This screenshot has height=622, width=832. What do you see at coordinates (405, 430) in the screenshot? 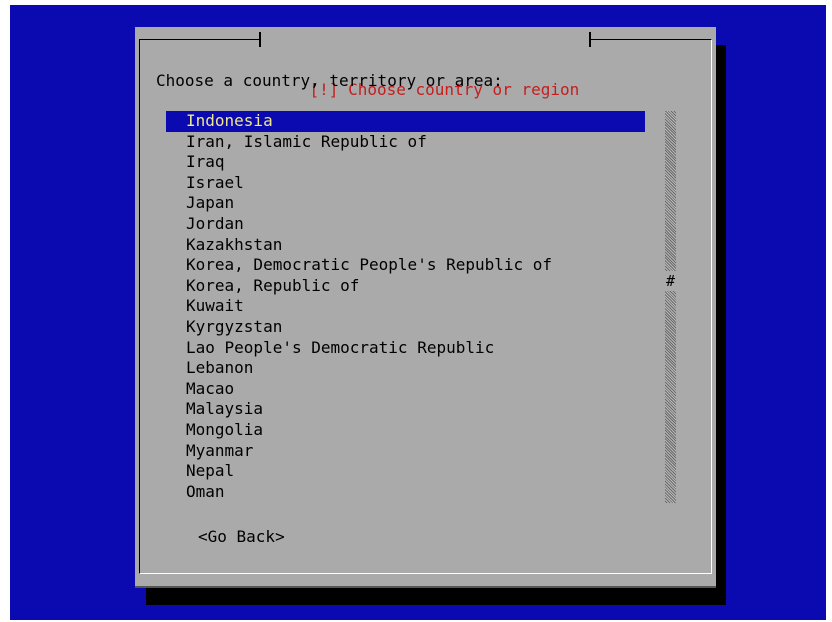
I see `country-option: Mongolia` at bounding box center [405, 430].